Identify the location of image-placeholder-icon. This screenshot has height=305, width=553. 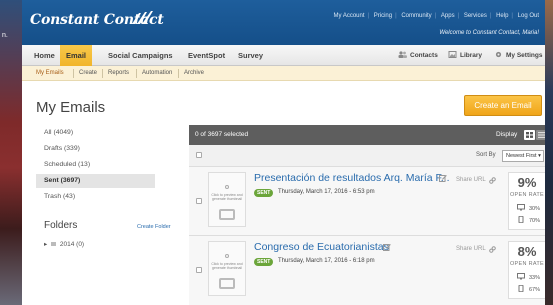
(227, 283).